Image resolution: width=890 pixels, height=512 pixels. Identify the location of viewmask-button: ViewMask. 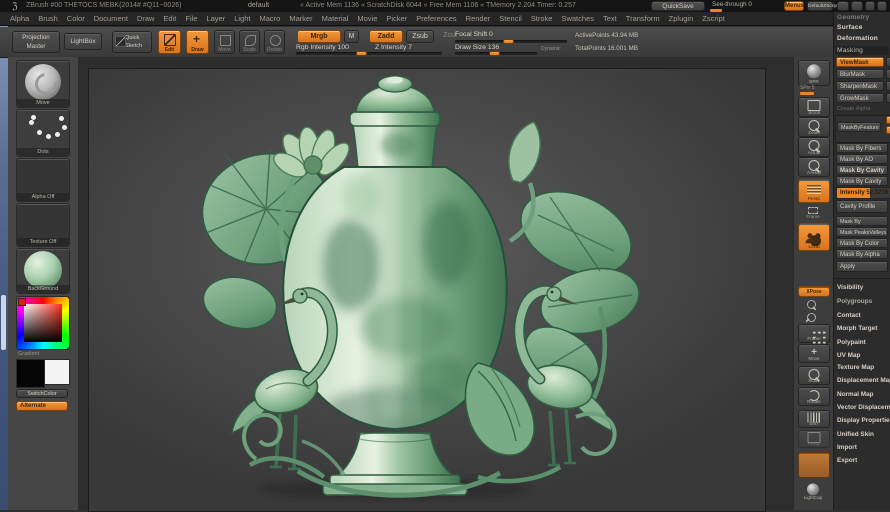
(860, 62).